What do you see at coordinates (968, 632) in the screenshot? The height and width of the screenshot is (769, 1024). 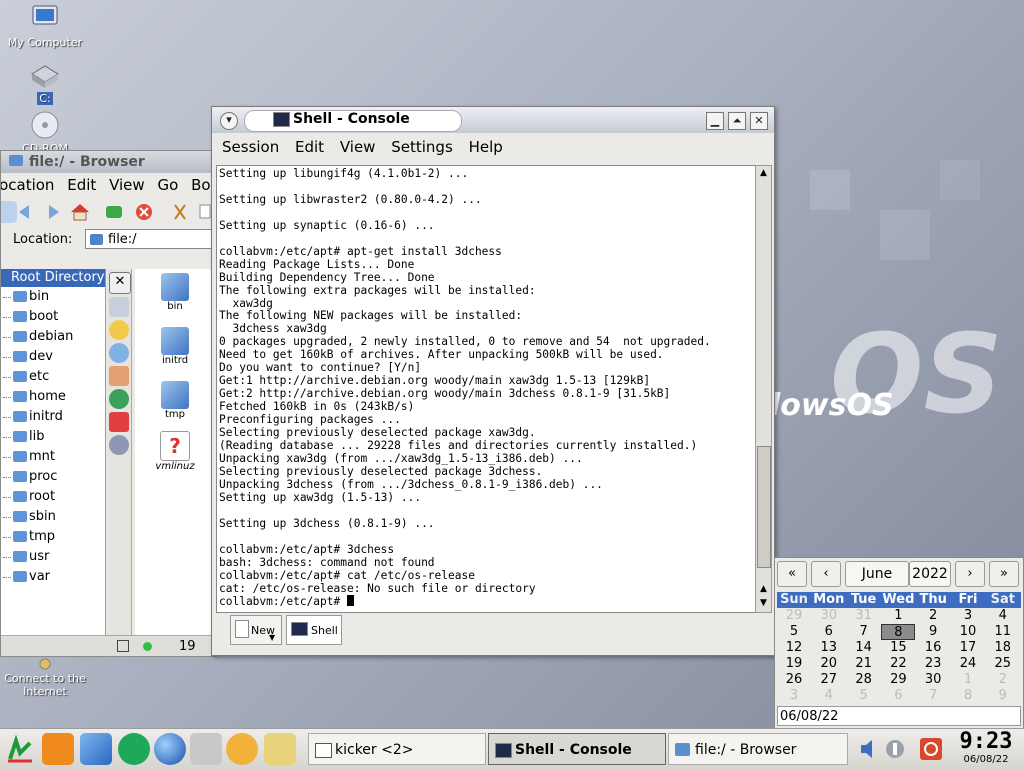 I see `calendar-day: 10` at bounding box center [968, 632].